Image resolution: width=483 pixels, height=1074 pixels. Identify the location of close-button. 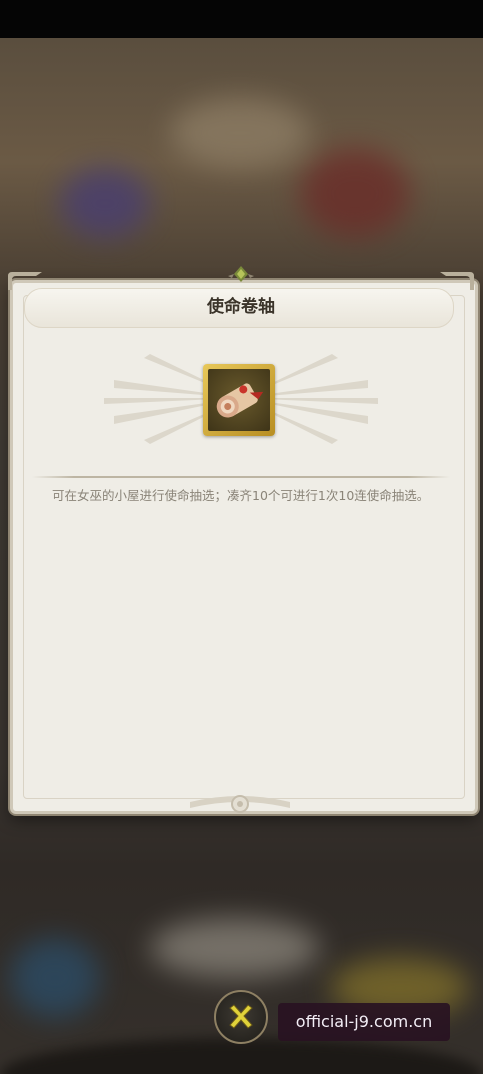
(241, 1017).